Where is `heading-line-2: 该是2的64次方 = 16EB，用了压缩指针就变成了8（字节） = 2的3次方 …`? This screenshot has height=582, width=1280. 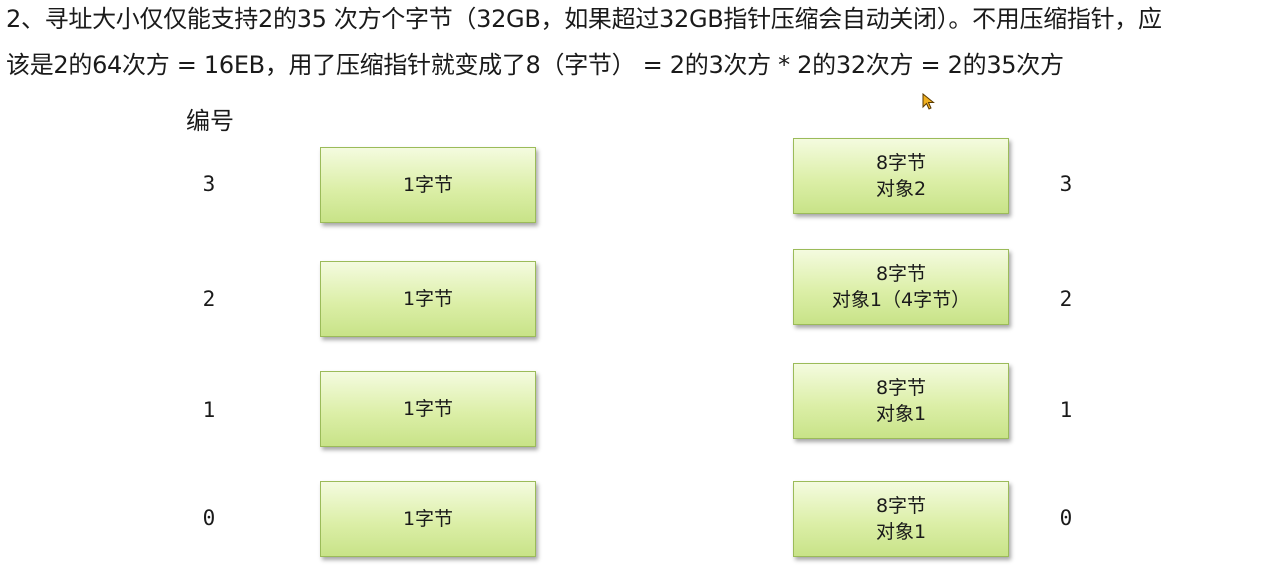 heading-line-2: 该是2的64次方 = 16EB，用了压缩指针就变成了8（字节） = 2的3次方 … is located at coordinates (535, 65).